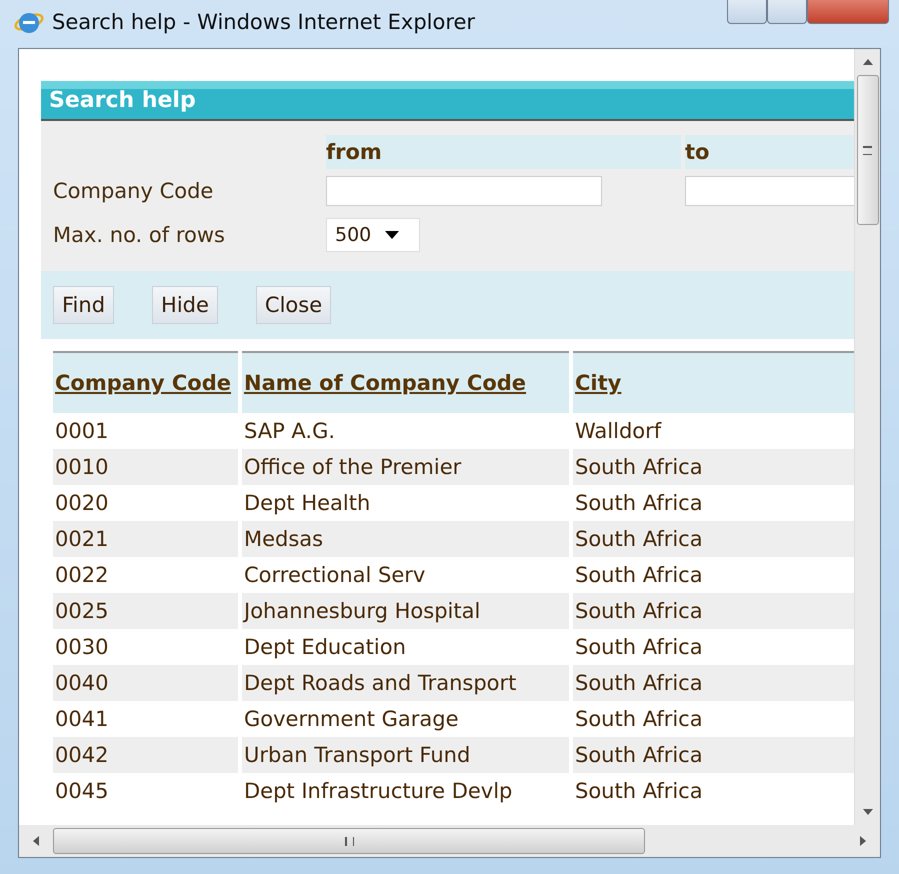 The image size is (899, 874). I want to click on table-cell: 0021, so click(145, 539).